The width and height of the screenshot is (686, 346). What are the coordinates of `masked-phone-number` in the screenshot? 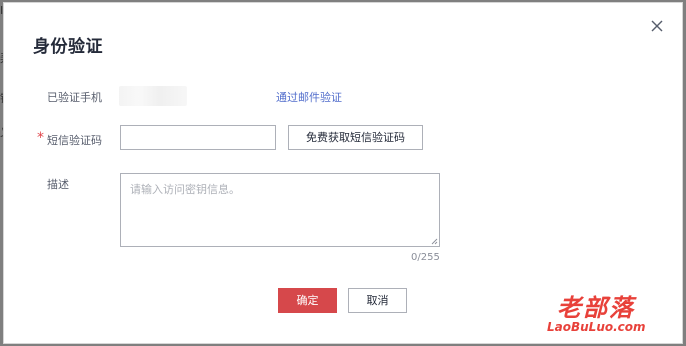 It's located at (153, 96).